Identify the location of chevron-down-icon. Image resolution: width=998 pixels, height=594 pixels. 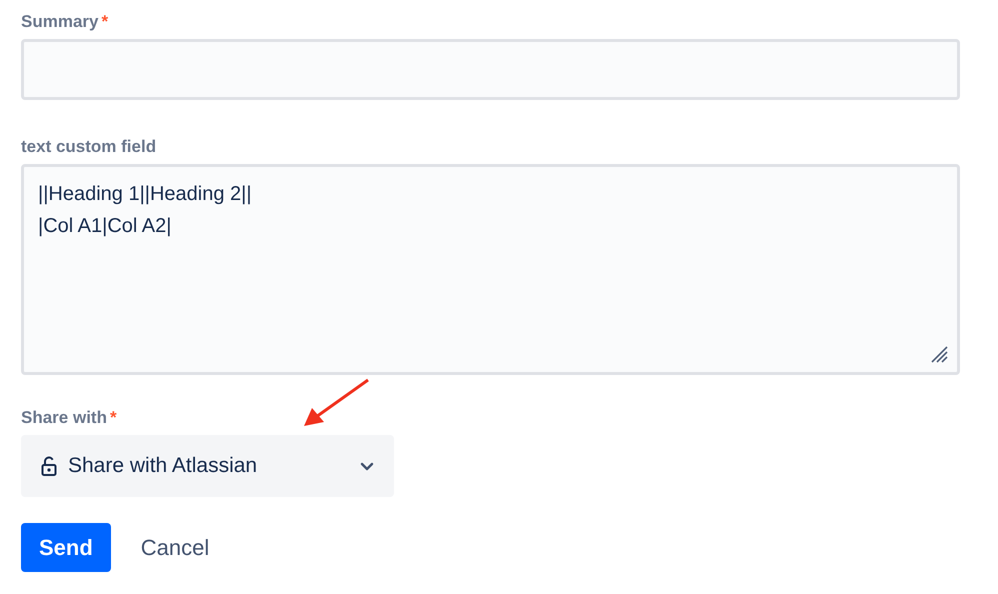
(367, 466).